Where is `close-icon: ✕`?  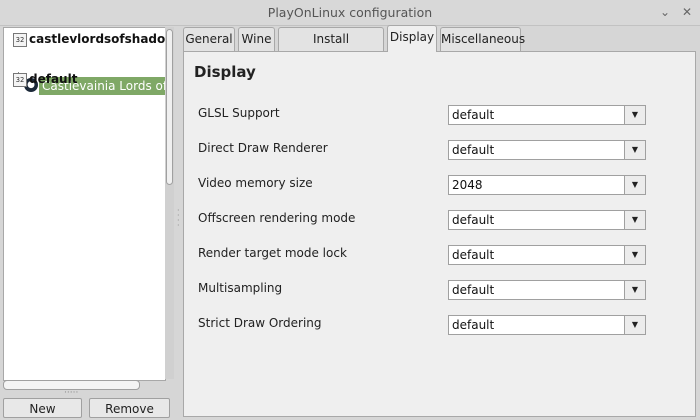 close-icon: ✕ is located at coordinates (687, 12).